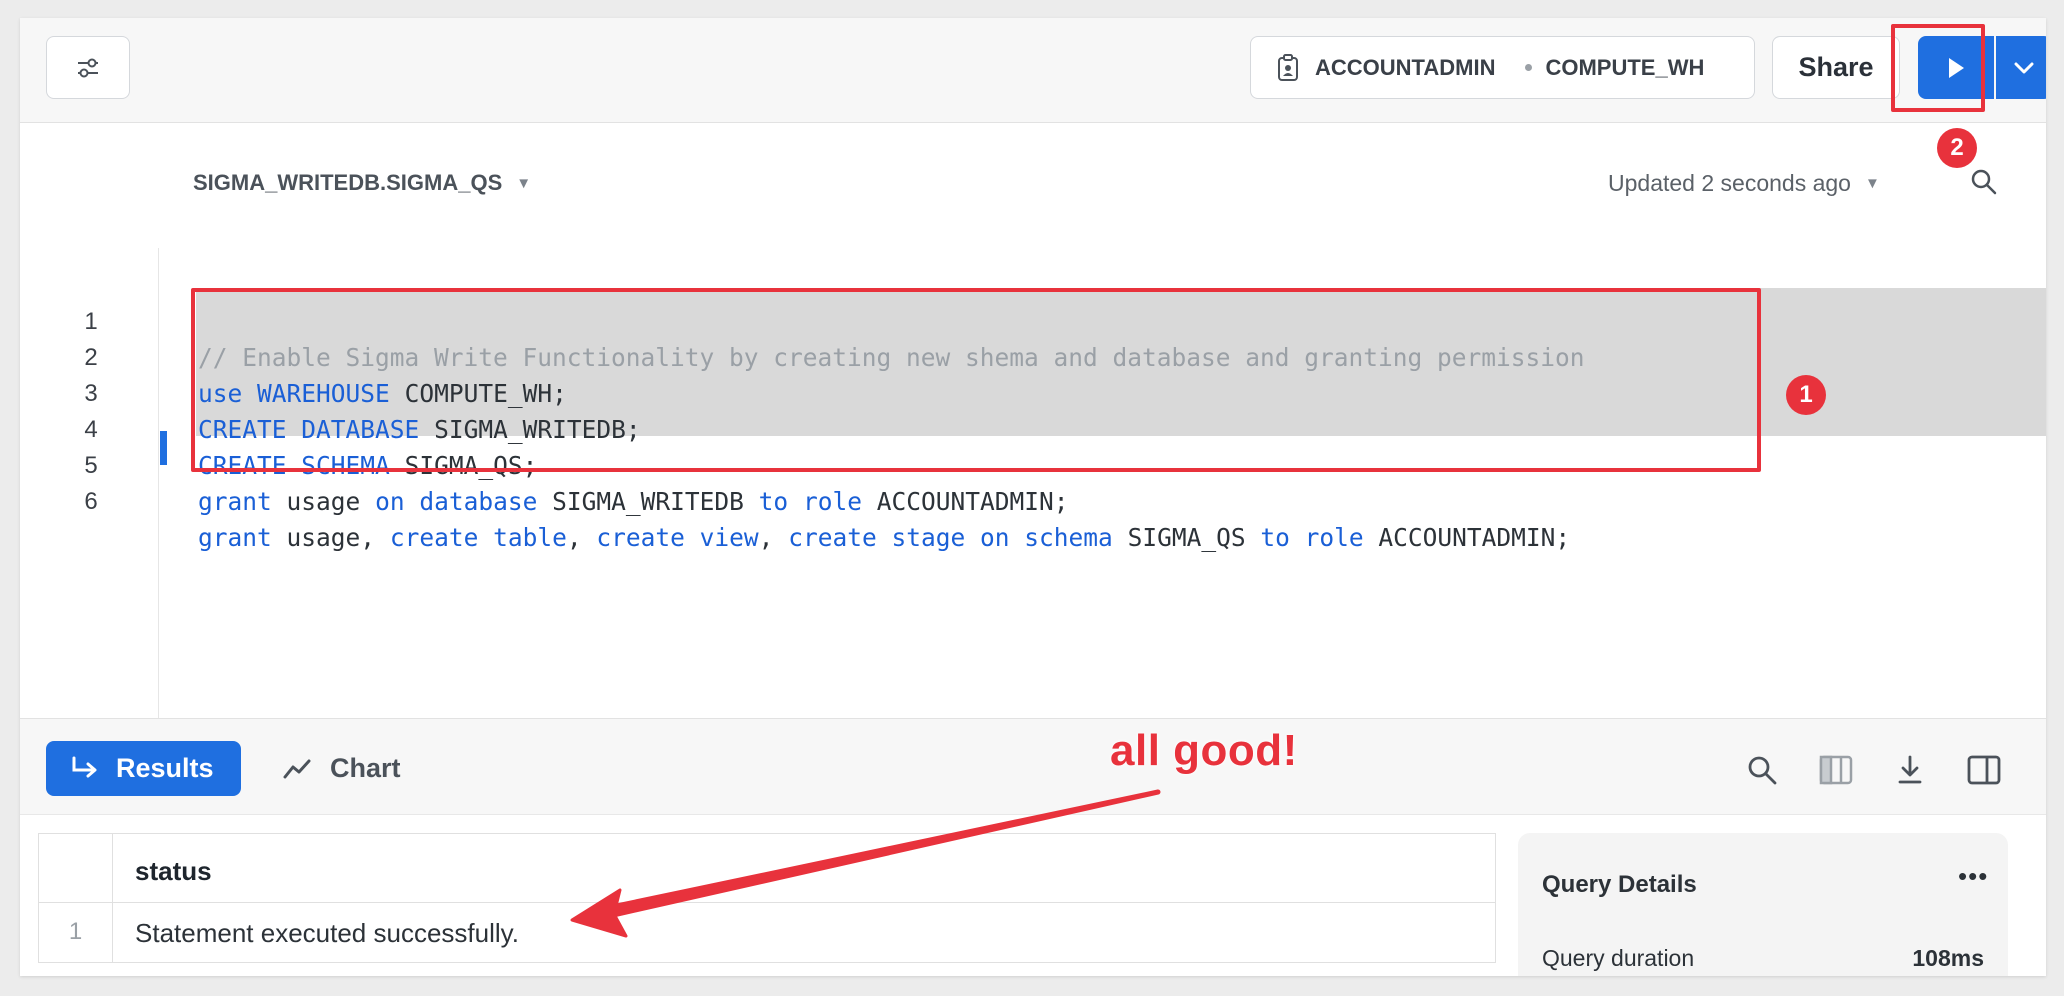 The height and width of the screenshot is (996, 2064). I want to click on split-view-button, so click(1984, 770).